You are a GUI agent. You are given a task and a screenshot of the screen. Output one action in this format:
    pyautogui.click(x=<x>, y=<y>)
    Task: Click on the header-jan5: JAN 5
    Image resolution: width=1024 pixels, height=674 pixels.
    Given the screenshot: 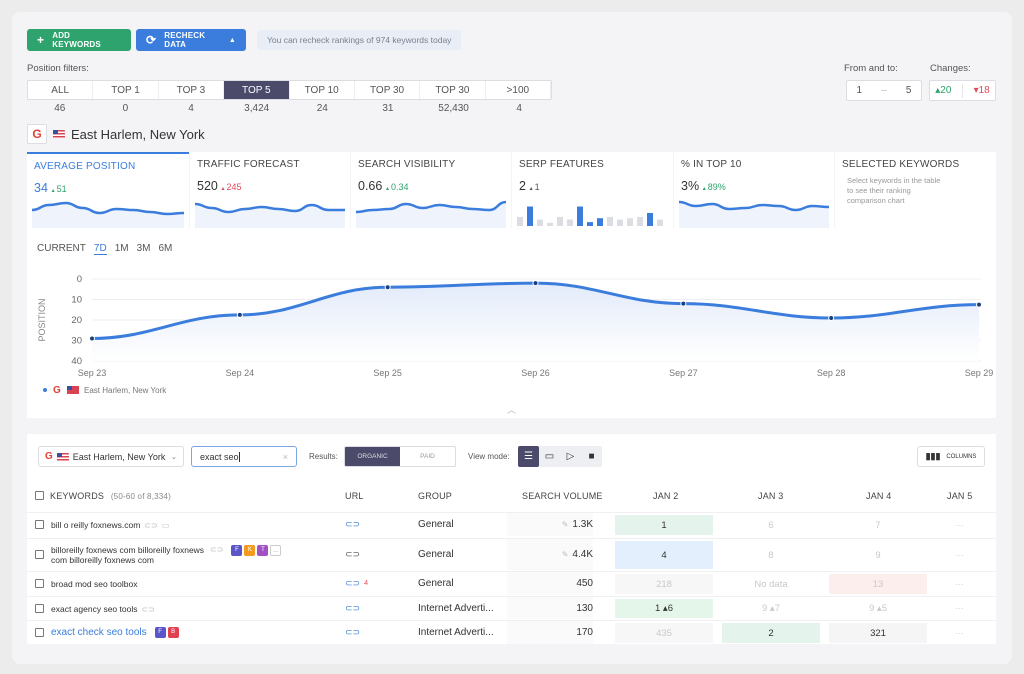 What is the action you would take?
    pyautogui.click(x=960, y=496)
    